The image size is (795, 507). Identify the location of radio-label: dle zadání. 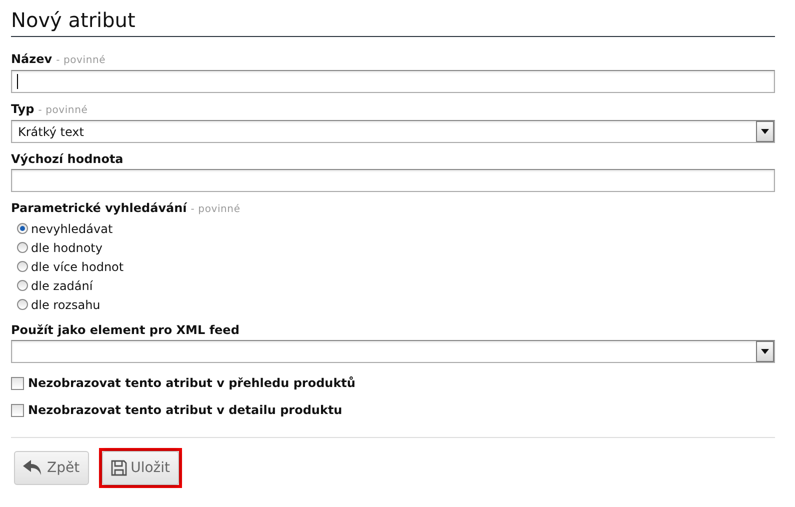
(62, 286).